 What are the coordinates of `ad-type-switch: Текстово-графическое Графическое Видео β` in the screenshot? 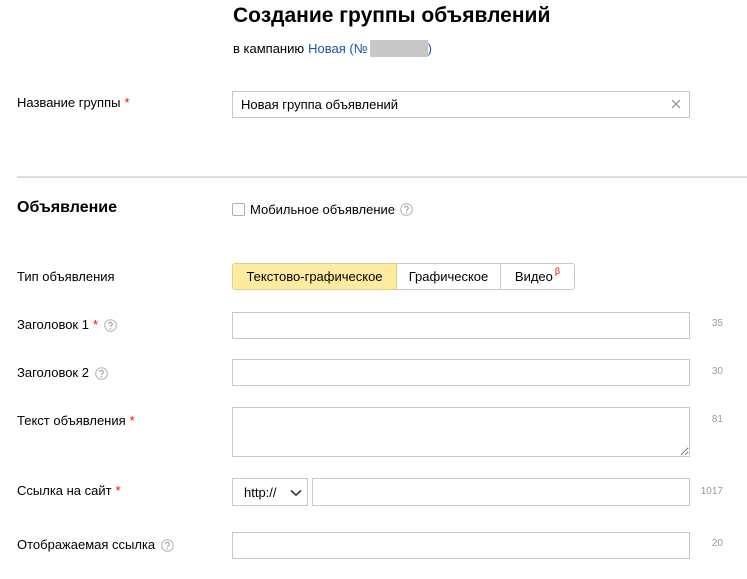 It's located at (403, 276).